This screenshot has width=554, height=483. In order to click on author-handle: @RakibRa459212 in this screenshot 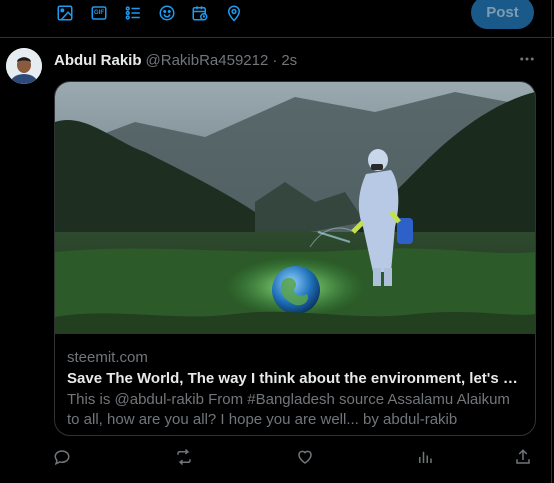, I will do `click(207, 60)`.